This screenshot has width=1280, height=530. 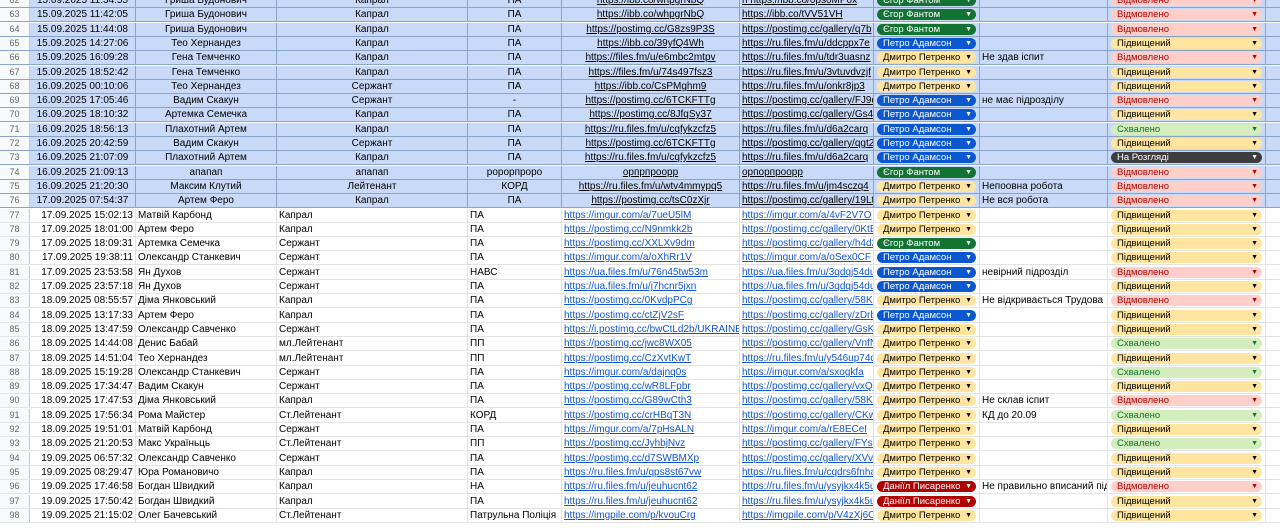 What do you see at coordinates (650, 14) in the screenshot?
I see `link-text: https://ibb.co/whpgrNbQ` at bounding box center [650, 14].